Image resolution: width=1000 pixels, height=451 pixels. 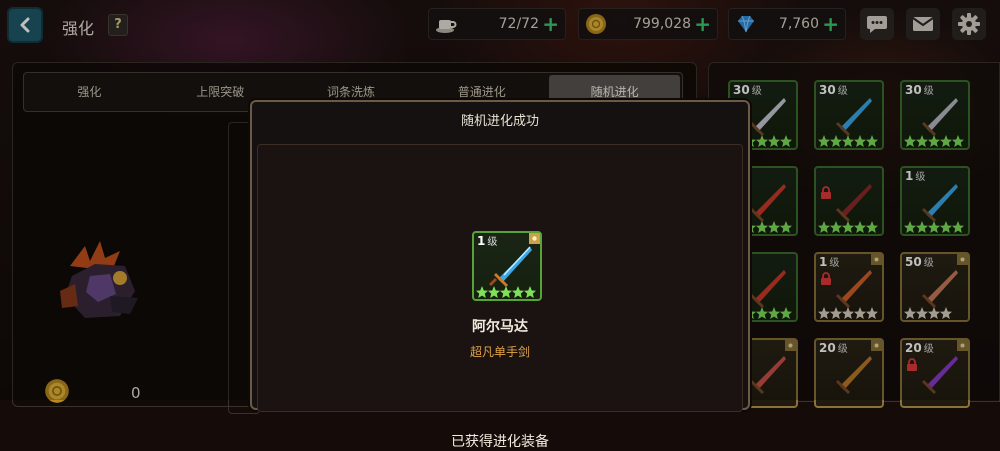 I want to click on result-item-slot: 1级, so click(x=507, y=266).